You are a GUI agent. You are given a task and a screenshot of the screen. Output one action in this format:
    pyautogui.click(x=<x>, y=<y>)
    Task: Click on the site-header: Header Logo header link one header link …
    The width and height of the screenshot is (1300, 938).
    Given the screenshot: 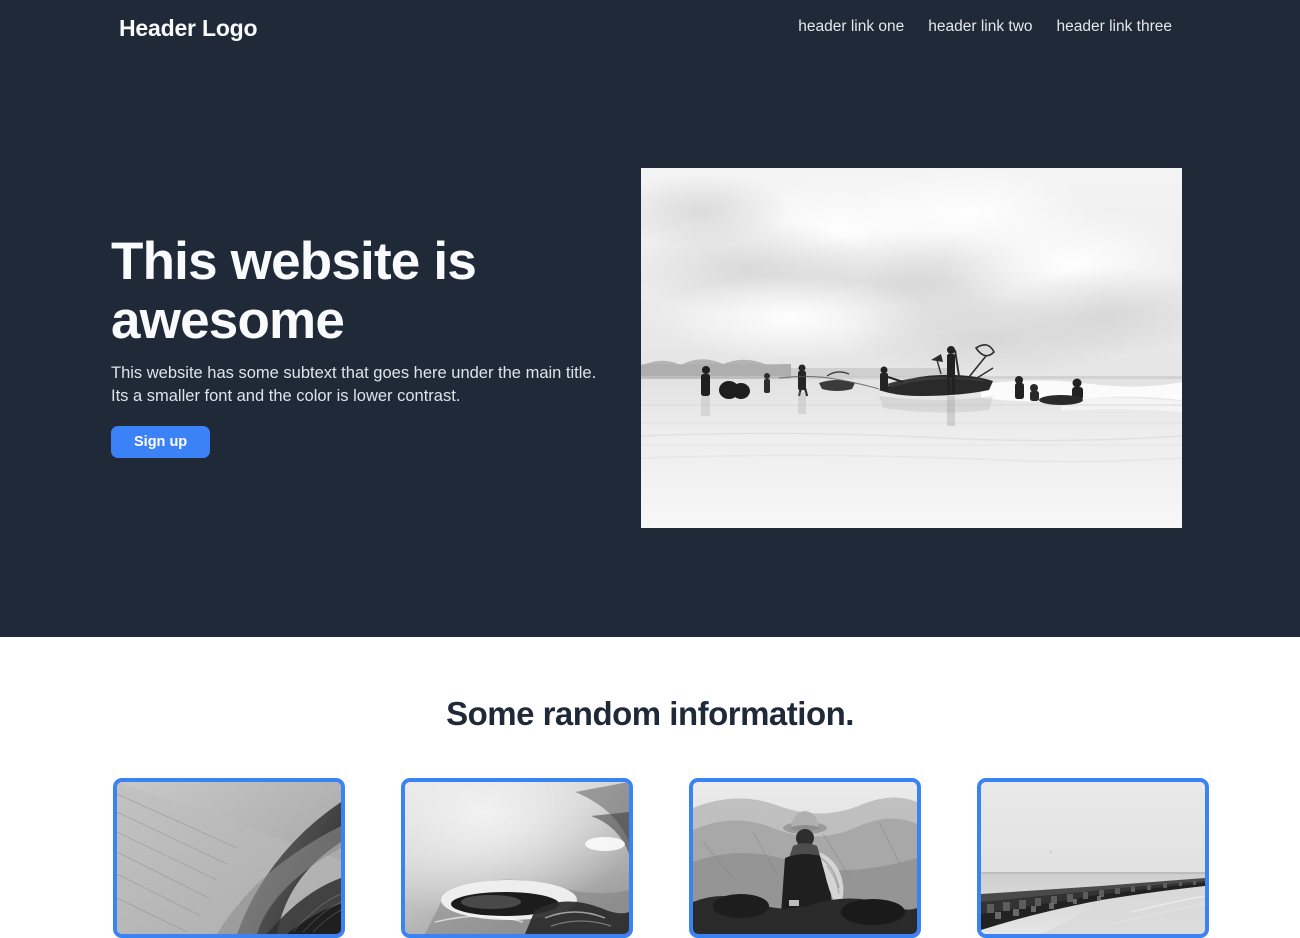 What is the action you would take?
    pyautogui.click(x=650, y=29)
    